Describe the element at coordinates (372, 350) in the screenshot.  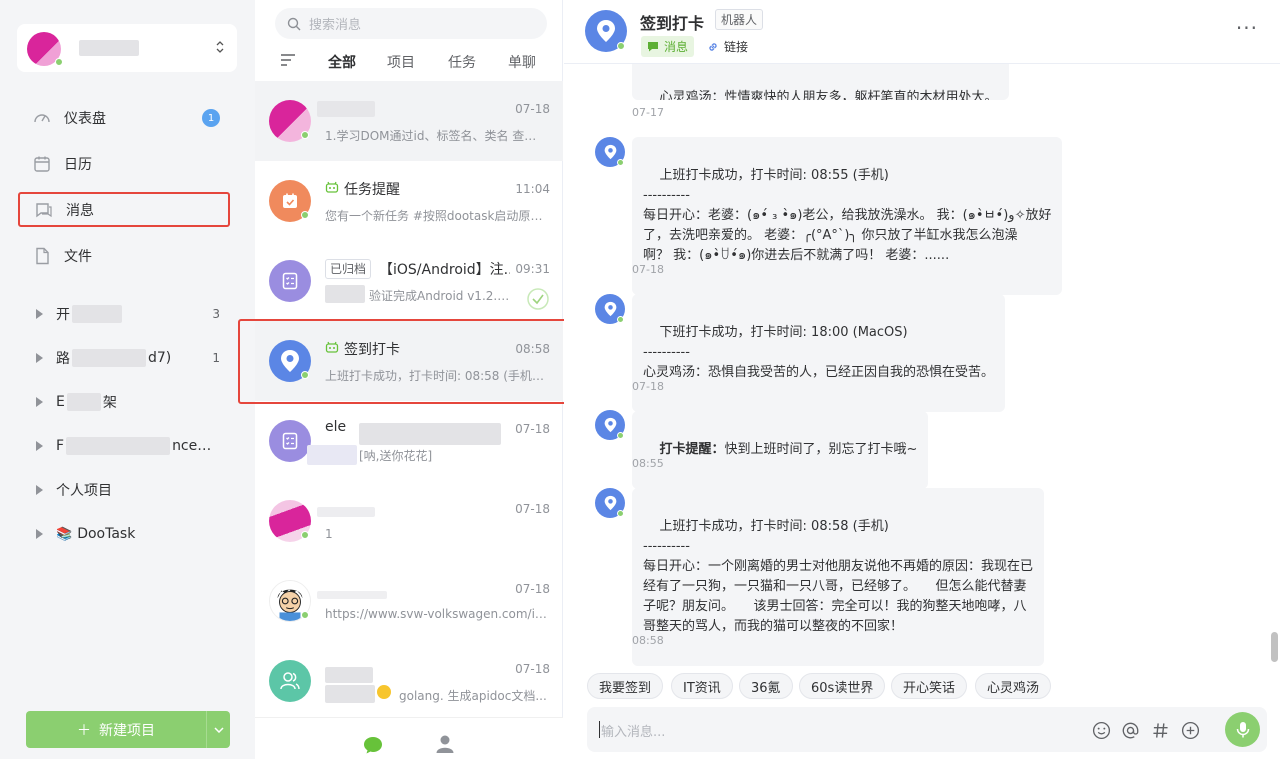
I see `conversation-title: 签到打卡` at that location.